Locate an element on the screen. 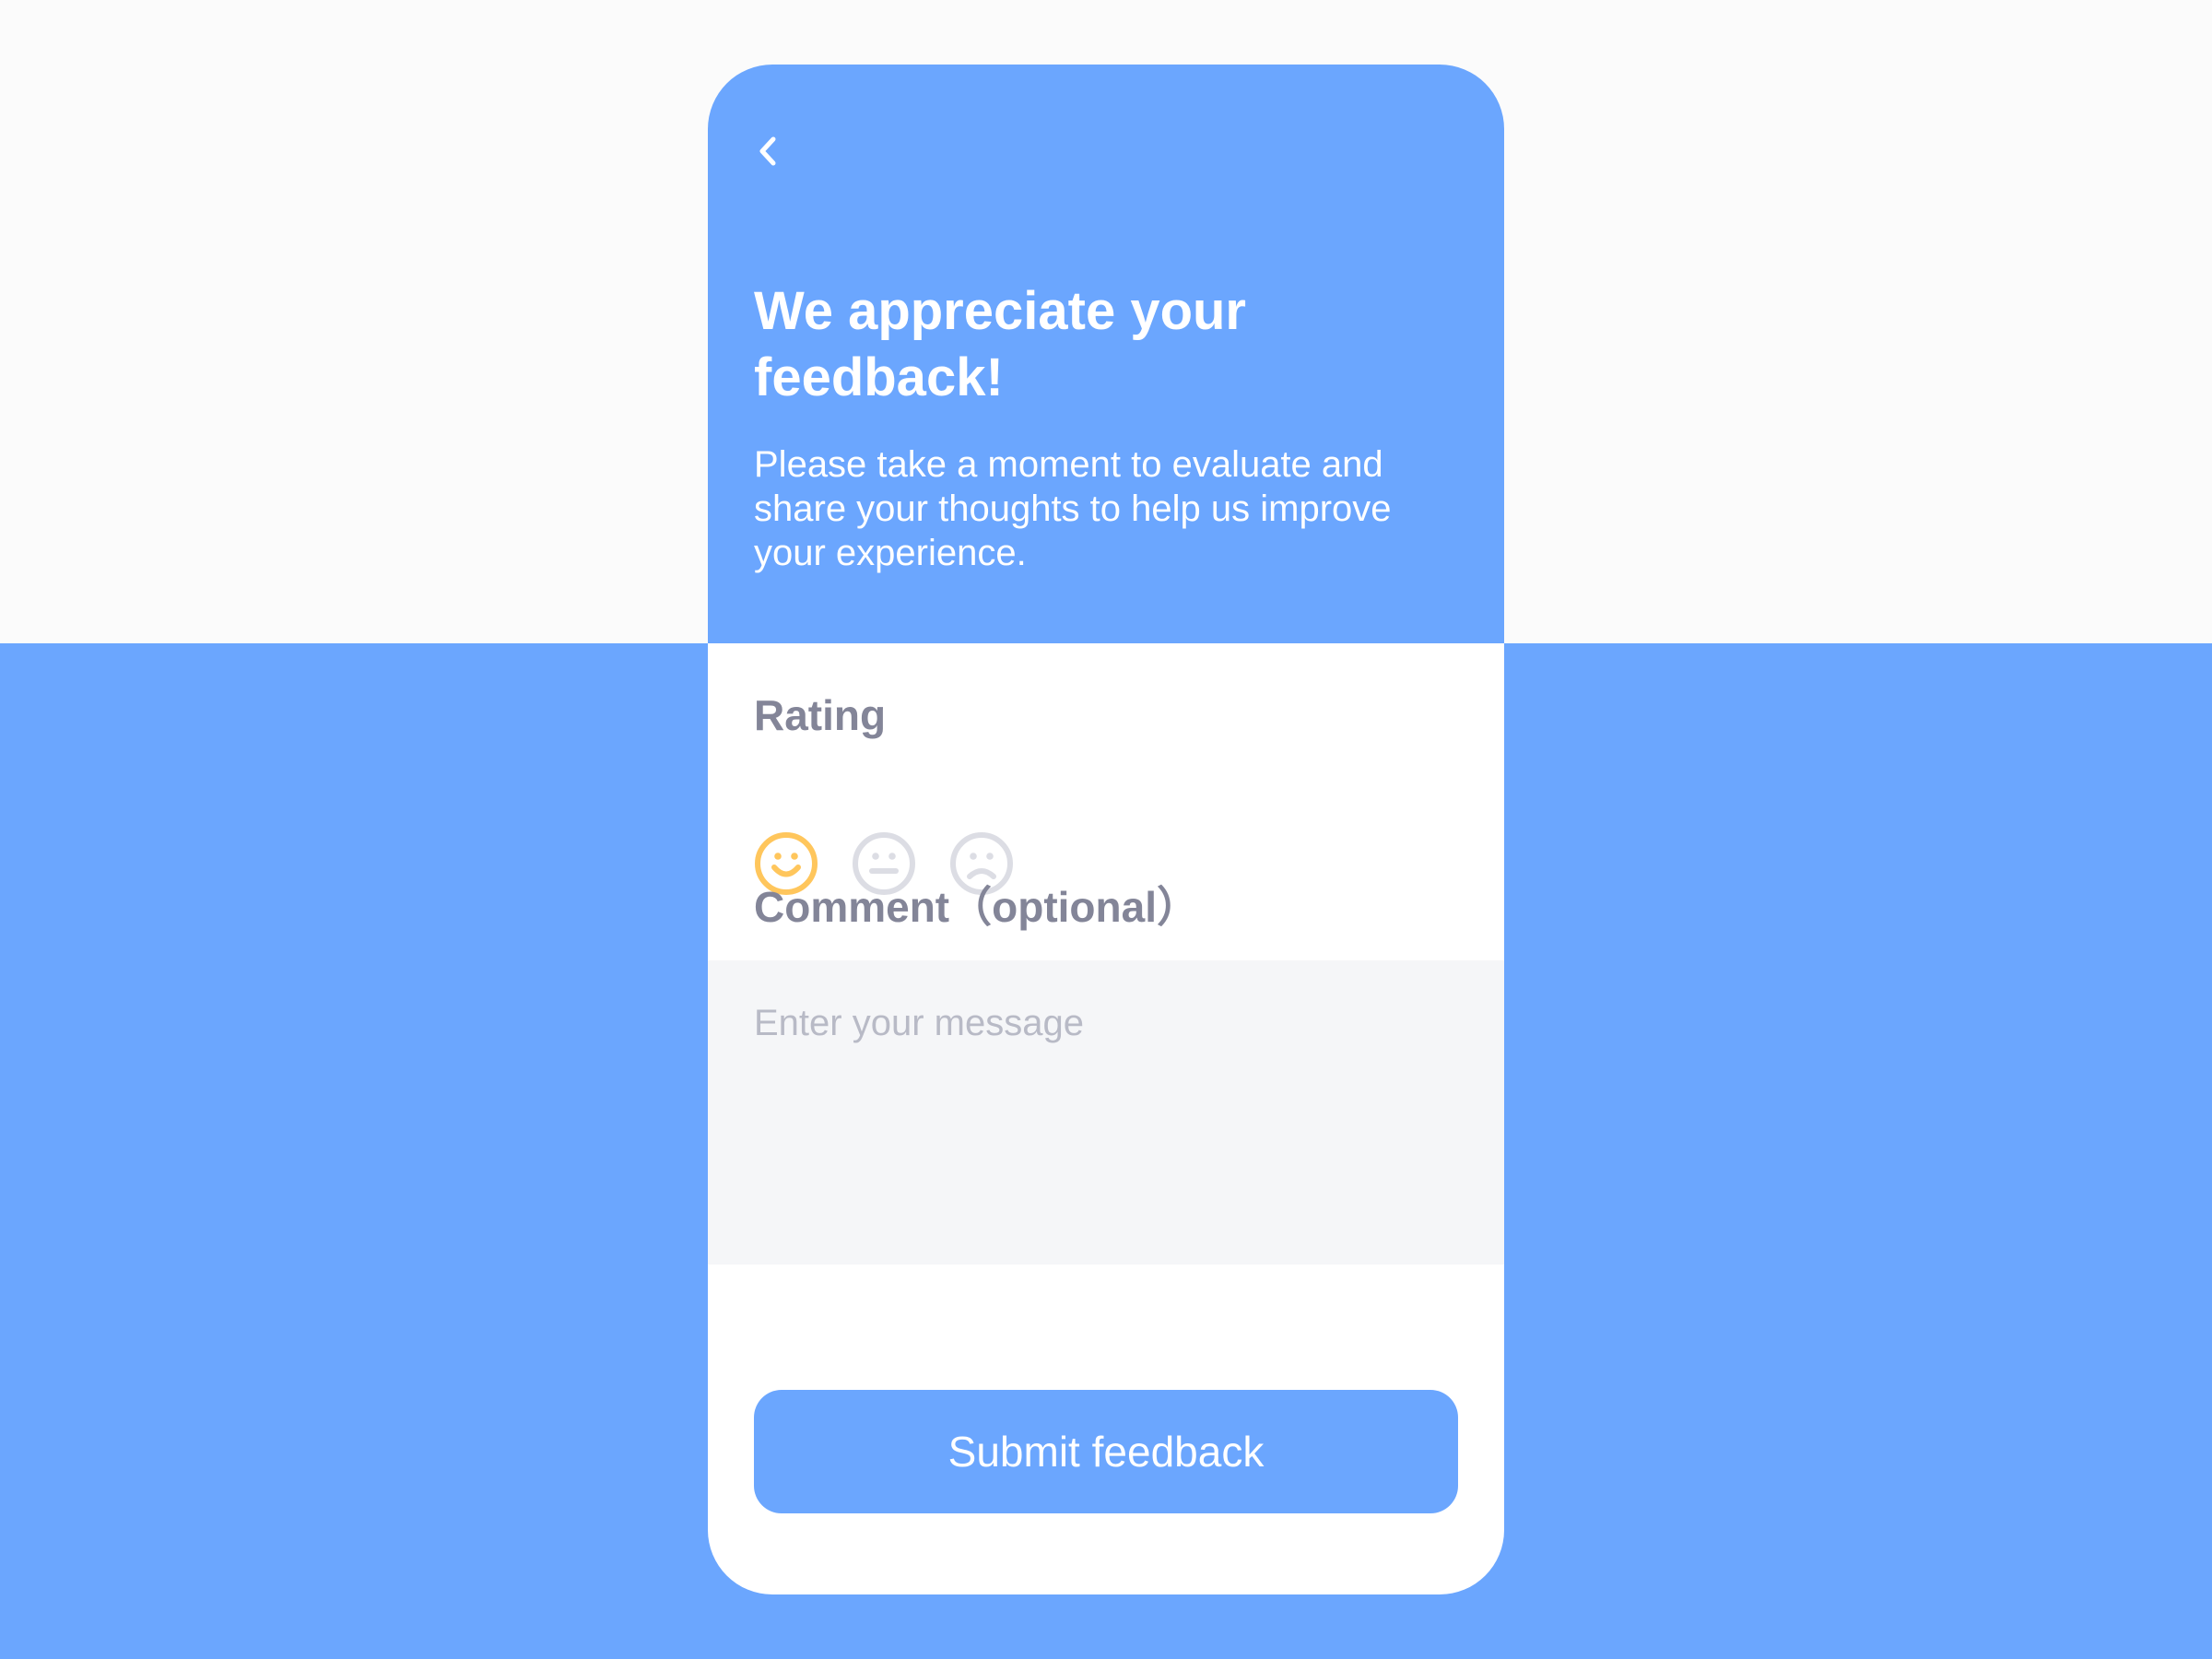  chevron-left-icon is located at coordinates (767, 151).